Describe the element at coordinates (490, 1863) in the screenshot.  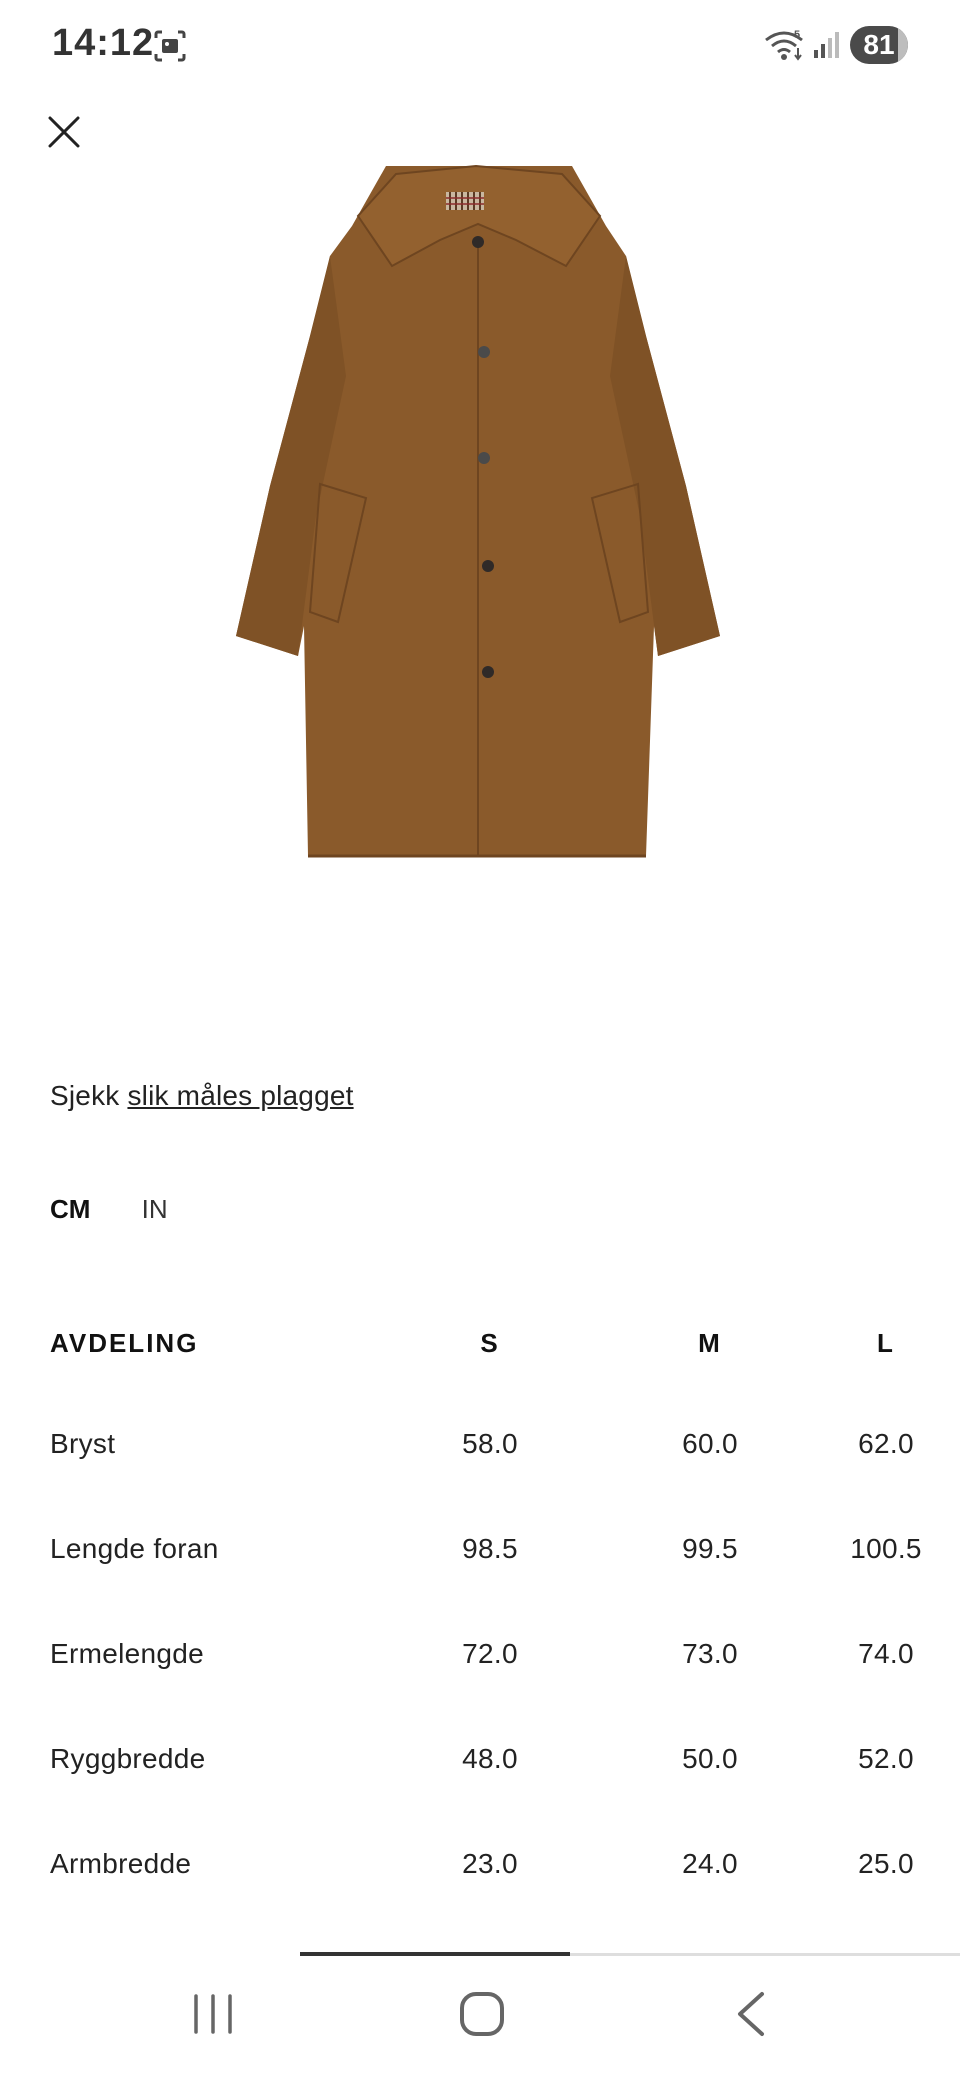
I see `value-s: 23.0` at that location.